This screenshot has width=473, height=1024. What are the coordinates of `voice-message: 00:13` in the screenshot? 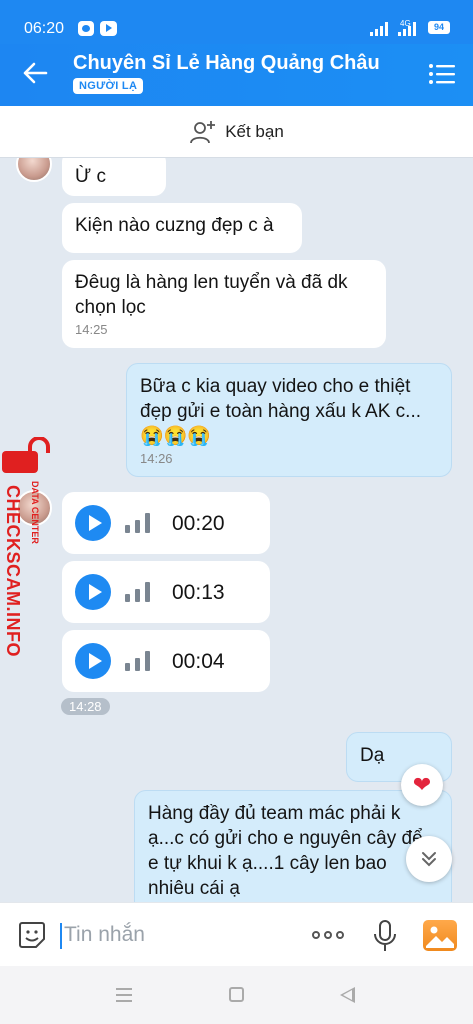 It's located at (166, 592).